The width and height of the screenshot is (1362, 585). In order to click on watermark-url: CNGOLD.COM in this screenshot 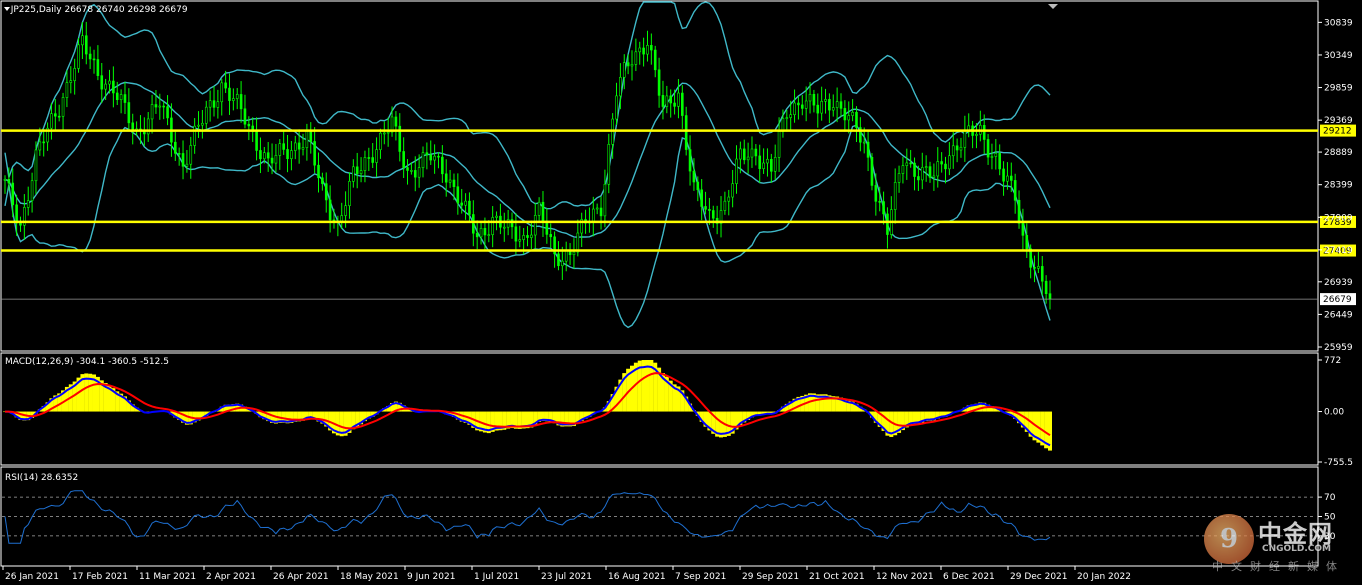, I will do `click(1297, 549)`.